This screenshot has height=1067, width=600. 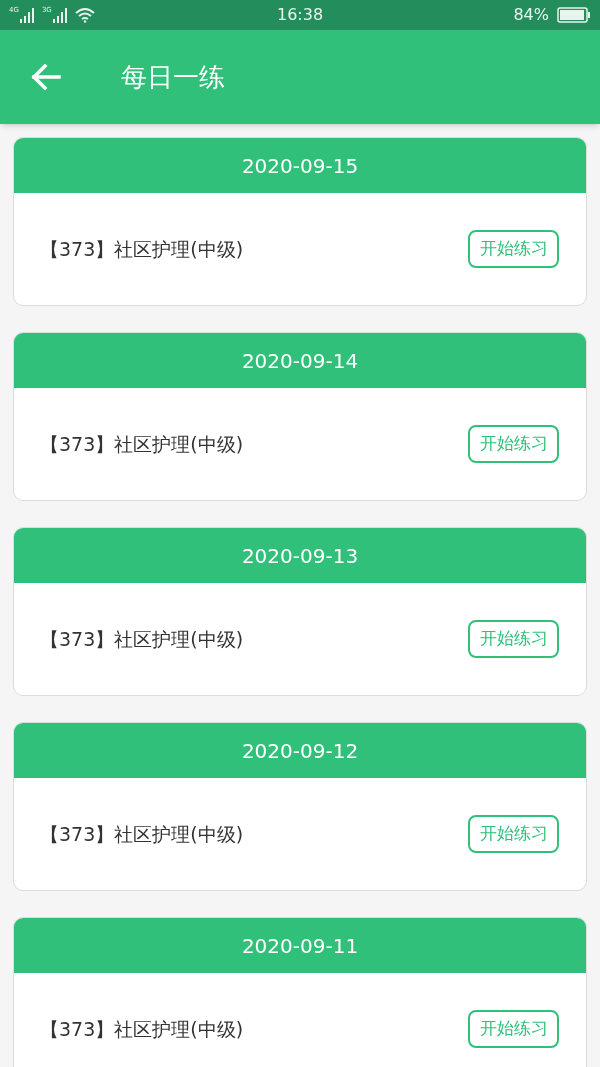 What do you see at coordinates (300, 556) in the screenshot?
I see `card-date: 2020-09-13` at bounding box center [300, 556].